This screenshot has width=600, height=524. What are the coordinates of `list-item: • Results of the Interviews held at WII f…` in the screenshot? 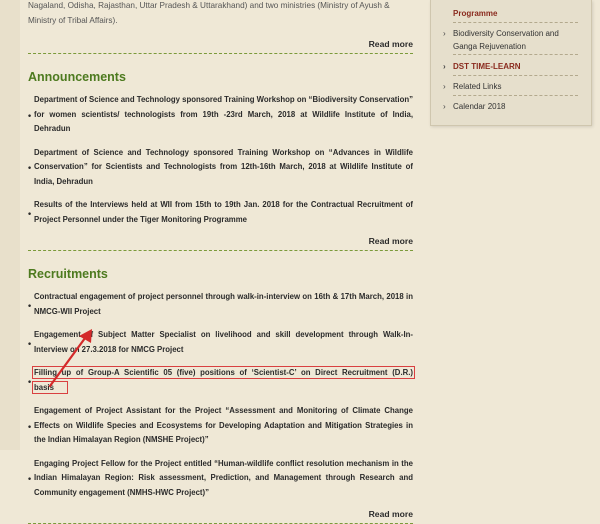 It's located at (220, 212).